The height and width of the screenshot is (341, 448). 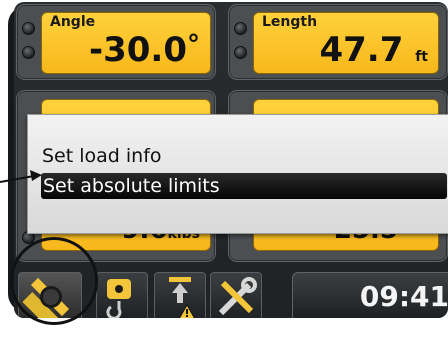 I want to click on clock-display: 09:41, so click(x=370, y=295).